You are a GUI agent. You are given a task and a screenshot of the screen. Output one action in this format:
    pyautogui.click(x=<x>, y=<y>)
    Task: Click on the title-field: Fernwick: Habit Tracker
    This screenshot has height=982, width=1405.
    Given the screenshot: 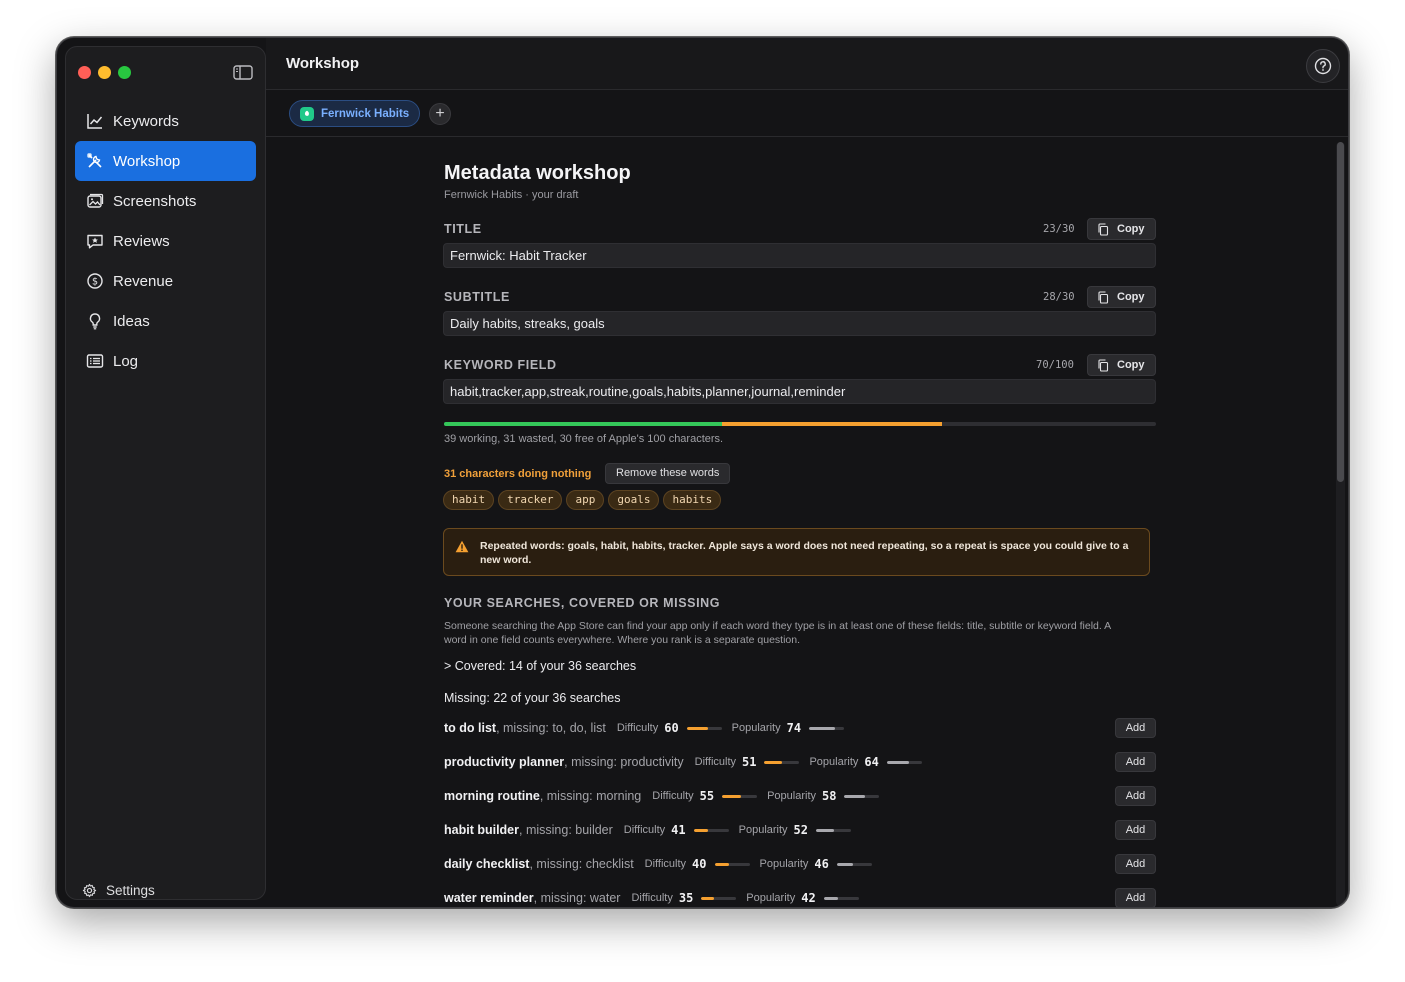 What is the action you would take?
    pyautogui.click(x=799, y=255)
    